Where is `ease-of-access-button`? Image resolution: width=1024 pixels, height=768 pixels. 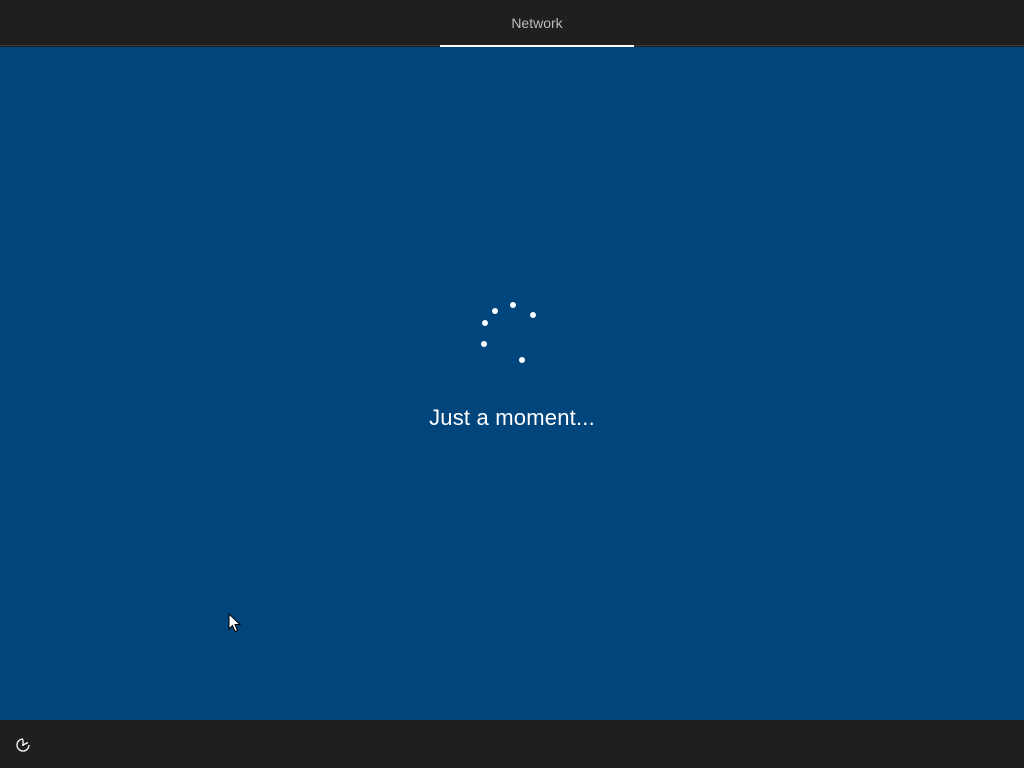 ease-of-access-button is located at coordinates (23, 745).